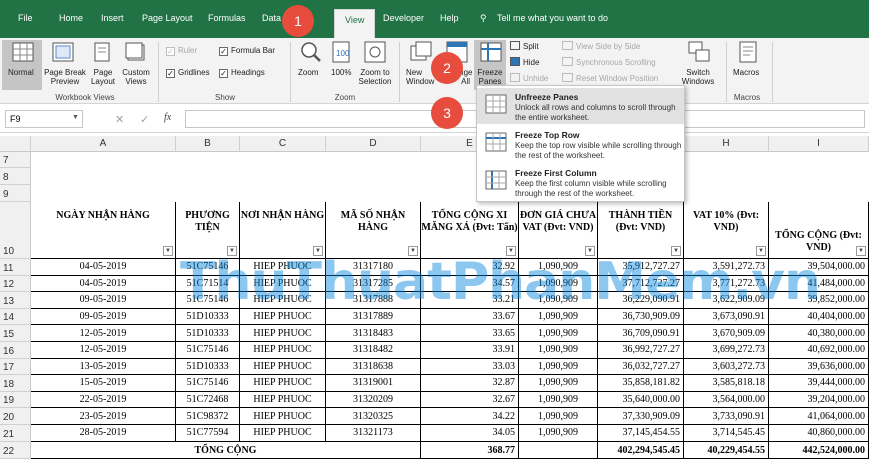 The image size is (869, 461). Describe the element at coordinates (641, 450) in the screenshot. I see `total-amount: 402,294,545.45` at that location.